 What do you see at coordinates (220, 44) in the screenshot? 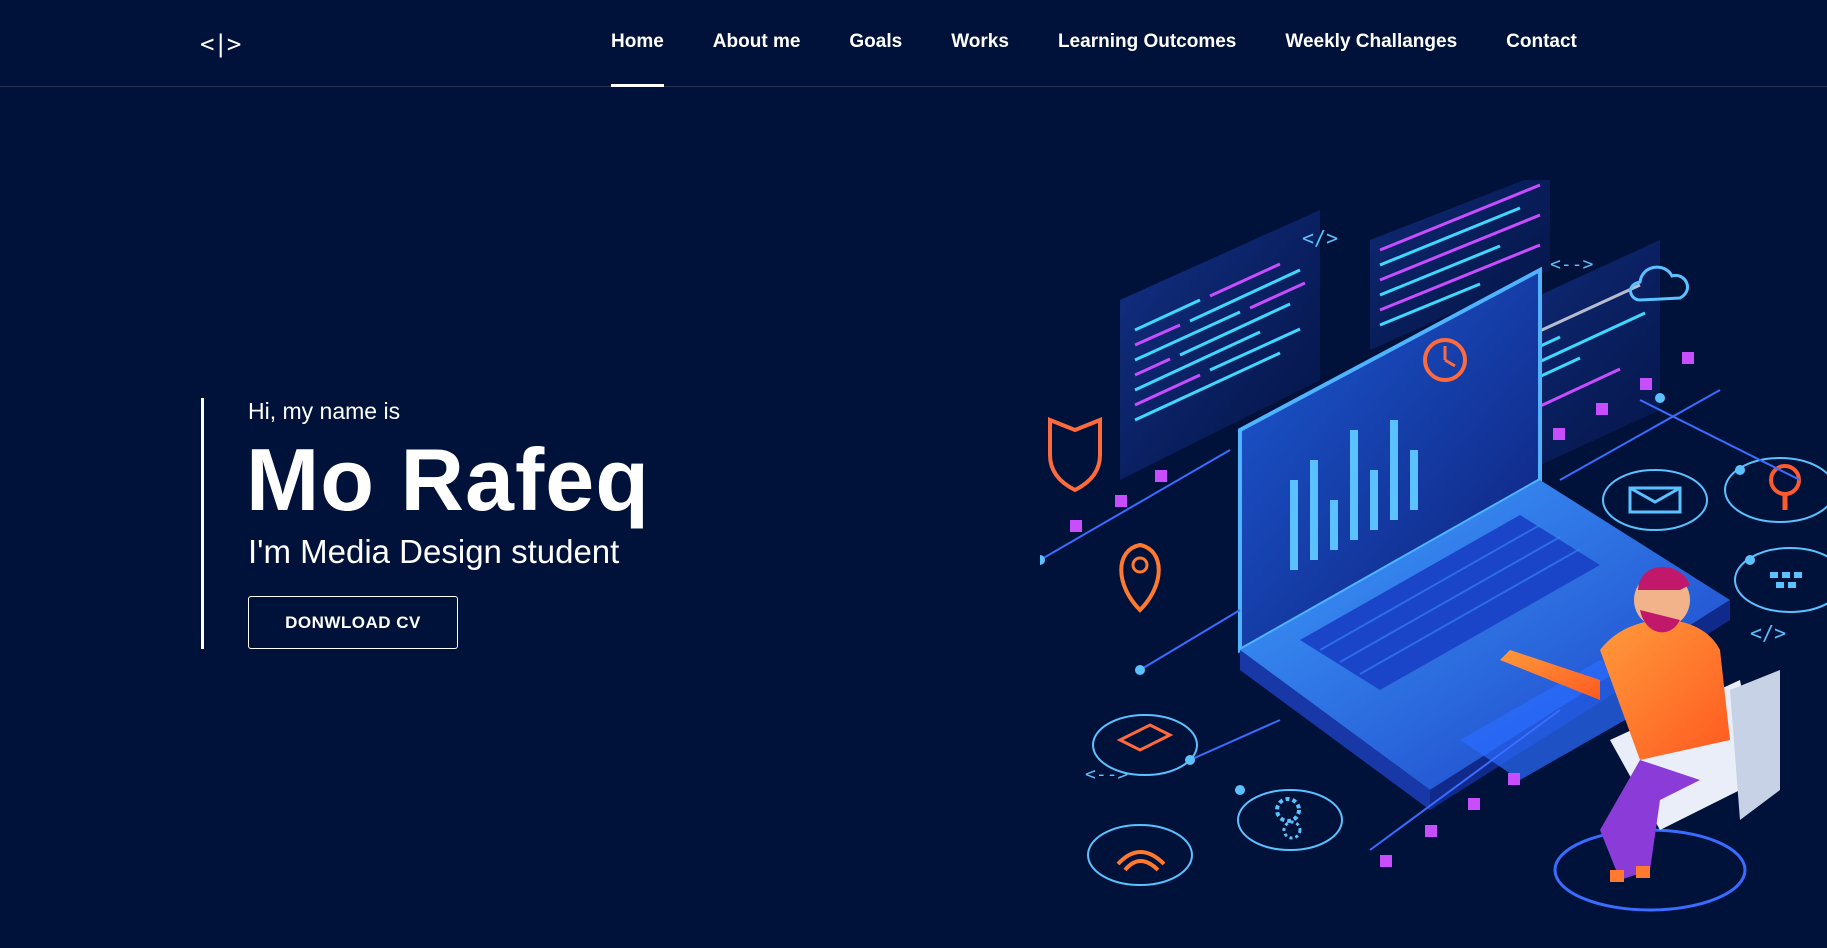
I see `logo: <|>` at bounding box center [220, 44].